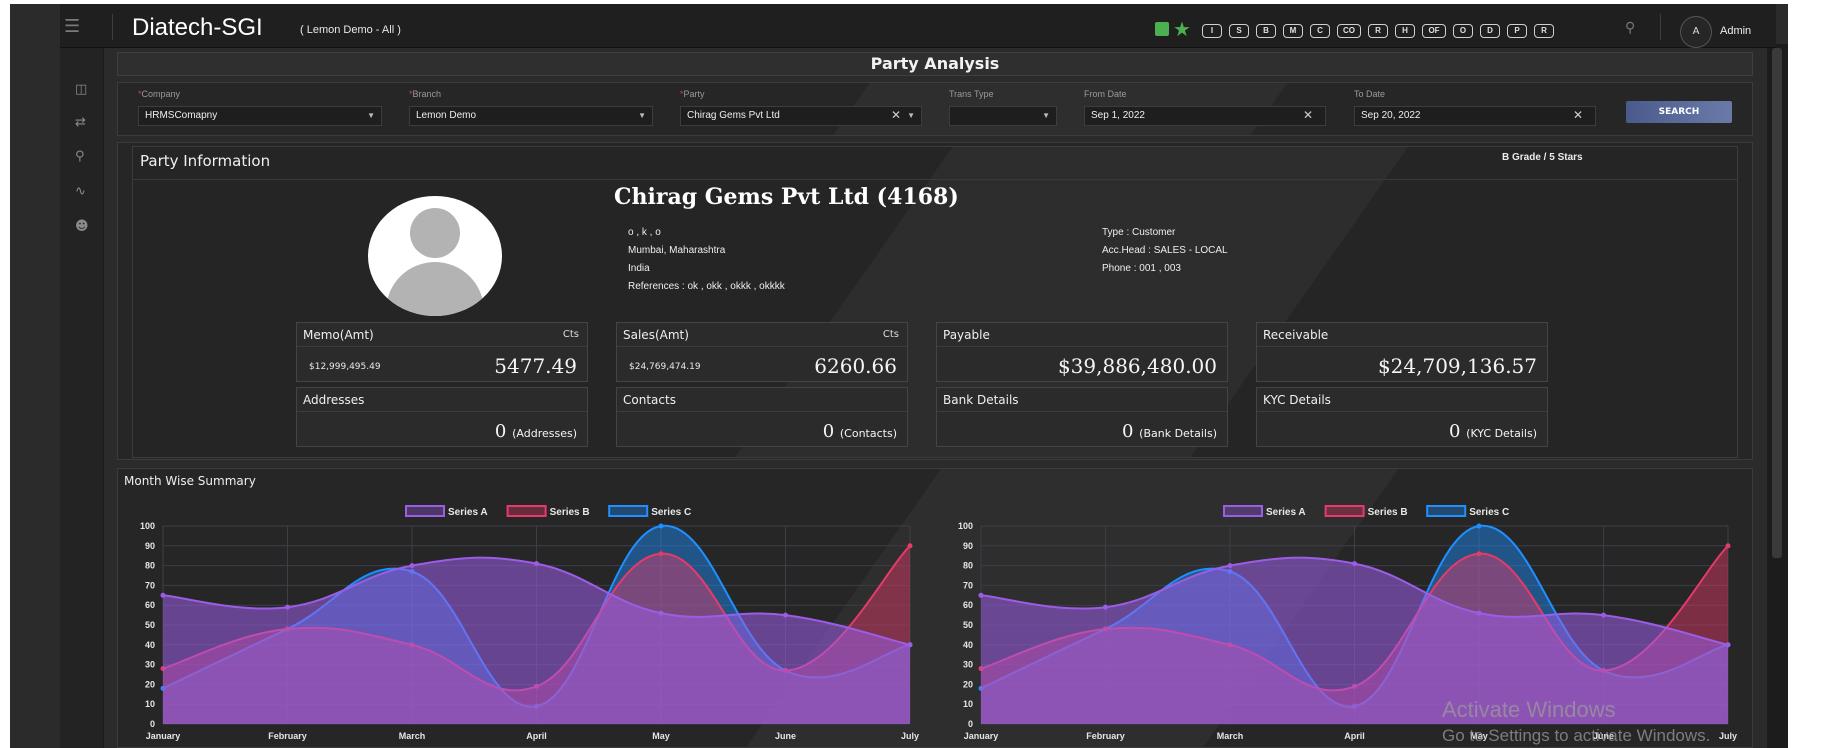 This screenshot has width=1827, height=748. Describe the element at coordinates (1003, 116) in the screenshot. I see `trans-type-select: ▼` at that location.